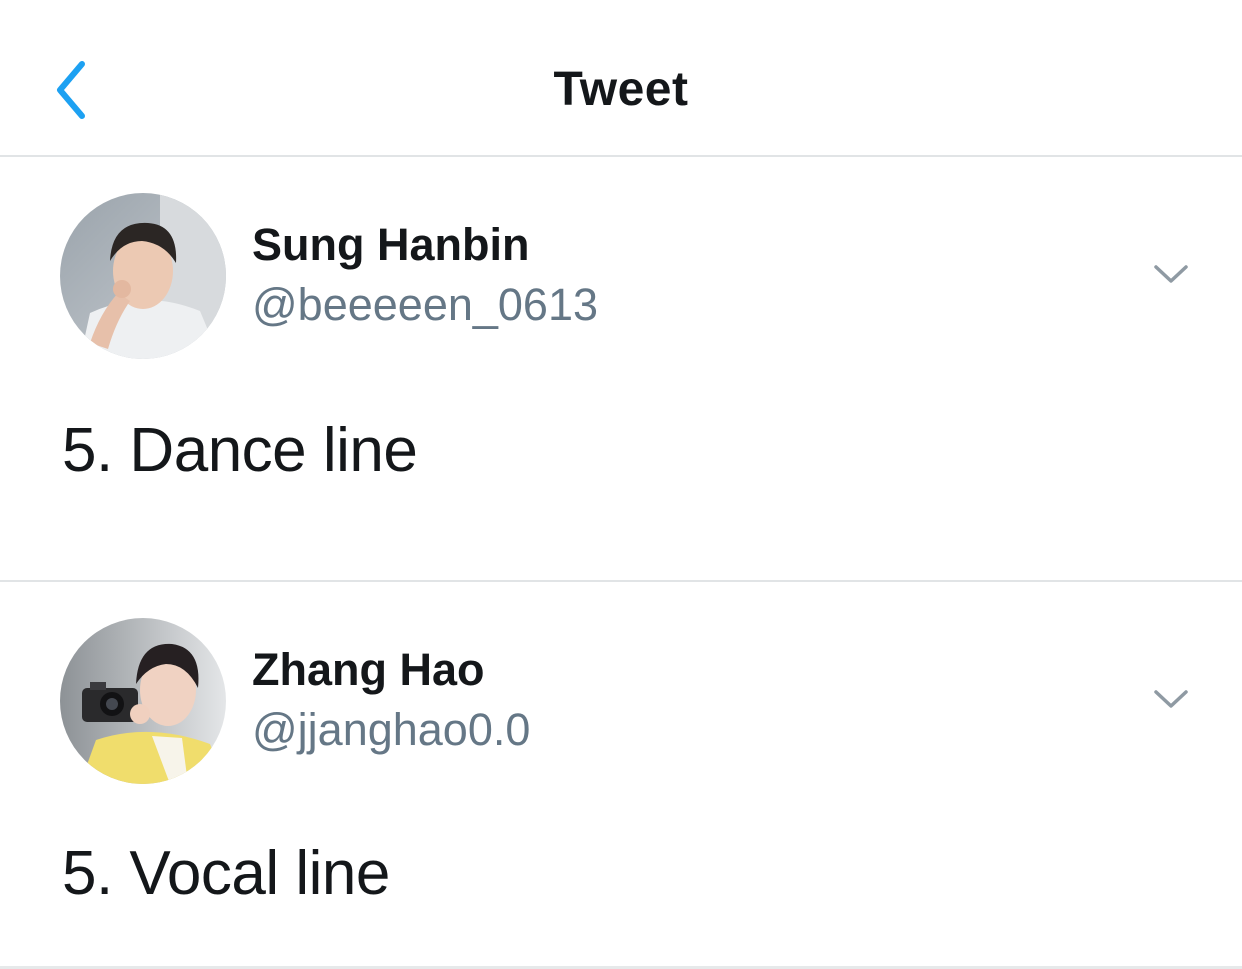 The height and width of the screenshot is (969, 1242). I want to click on user-info: Sung Hanbin @beeeeen_0613, so click(425, 275).